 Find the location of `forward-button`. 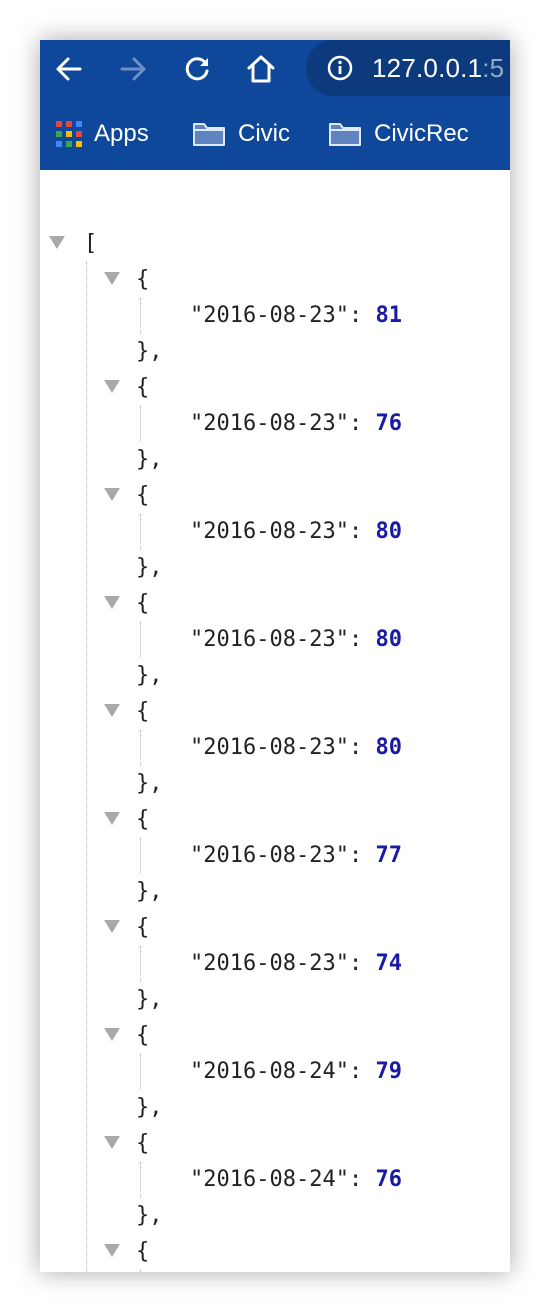

forward-button is located at coordinates (133, 69).